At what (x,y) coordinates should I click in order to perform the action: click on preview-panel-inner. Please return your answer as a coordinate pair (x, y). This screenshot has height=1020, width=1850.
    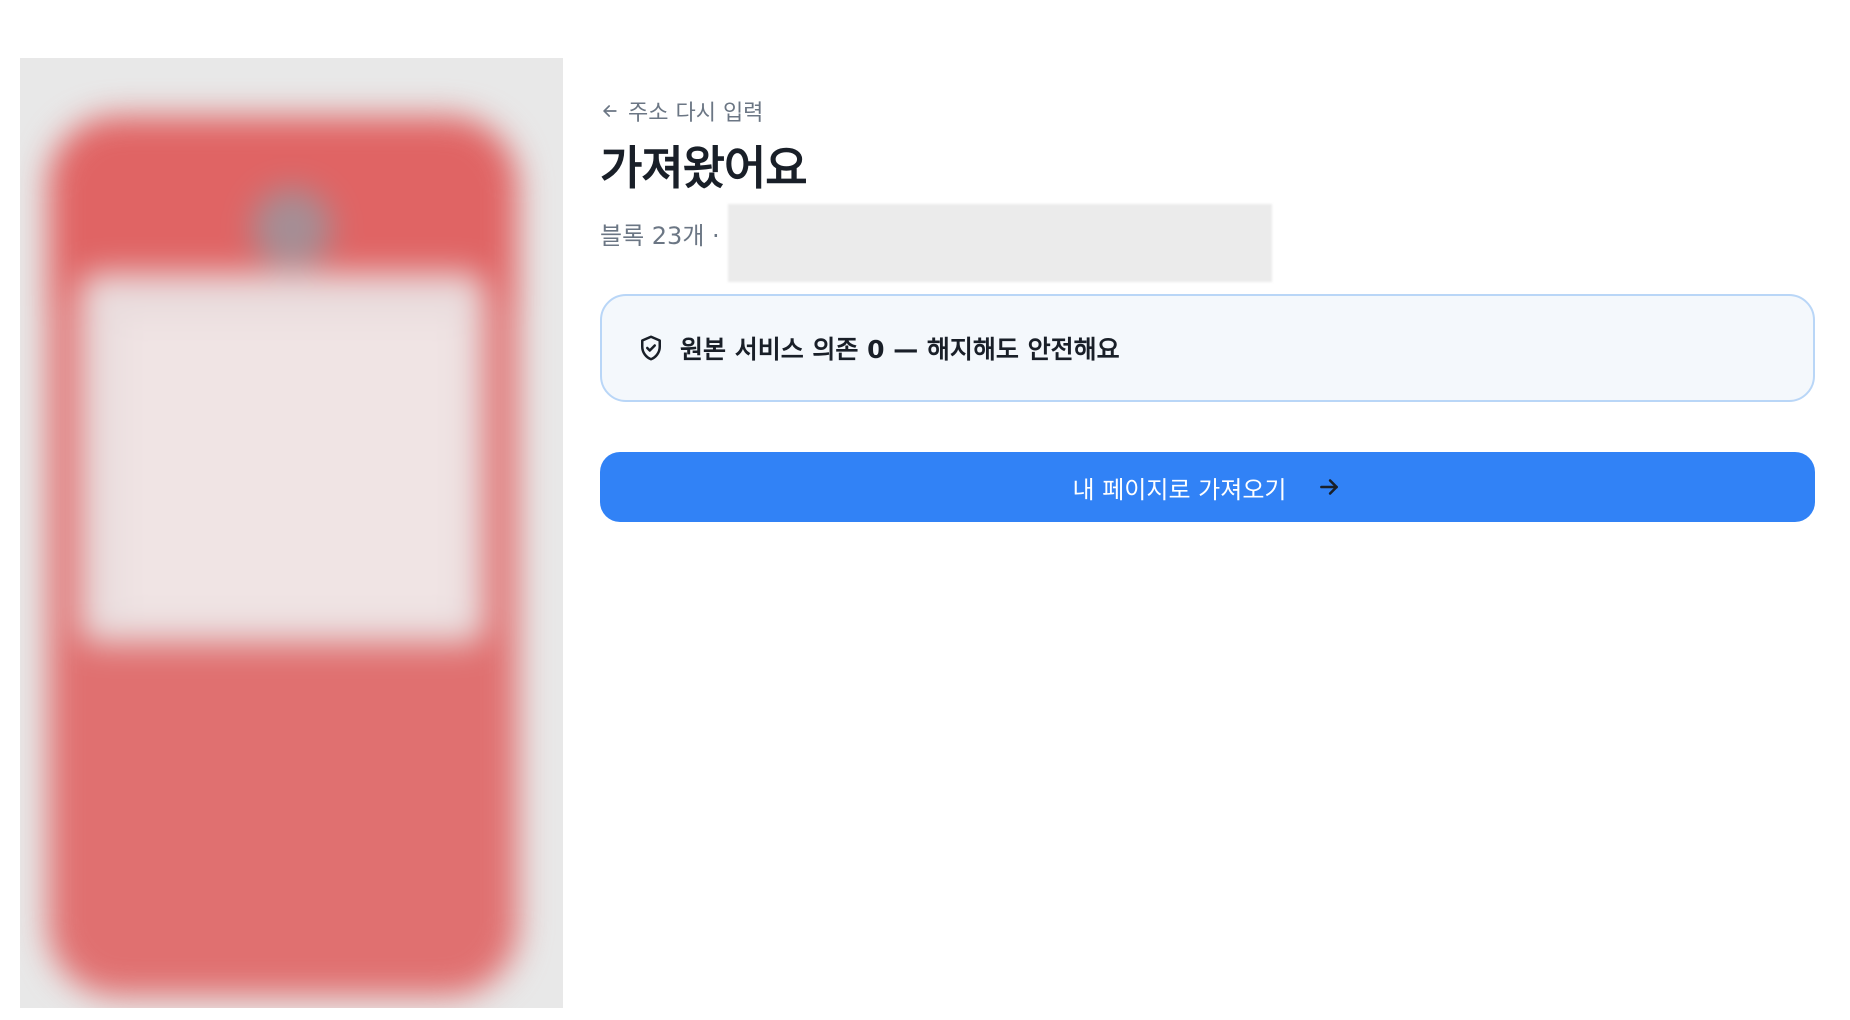
    Looking at the image, I should click on (290, 468).